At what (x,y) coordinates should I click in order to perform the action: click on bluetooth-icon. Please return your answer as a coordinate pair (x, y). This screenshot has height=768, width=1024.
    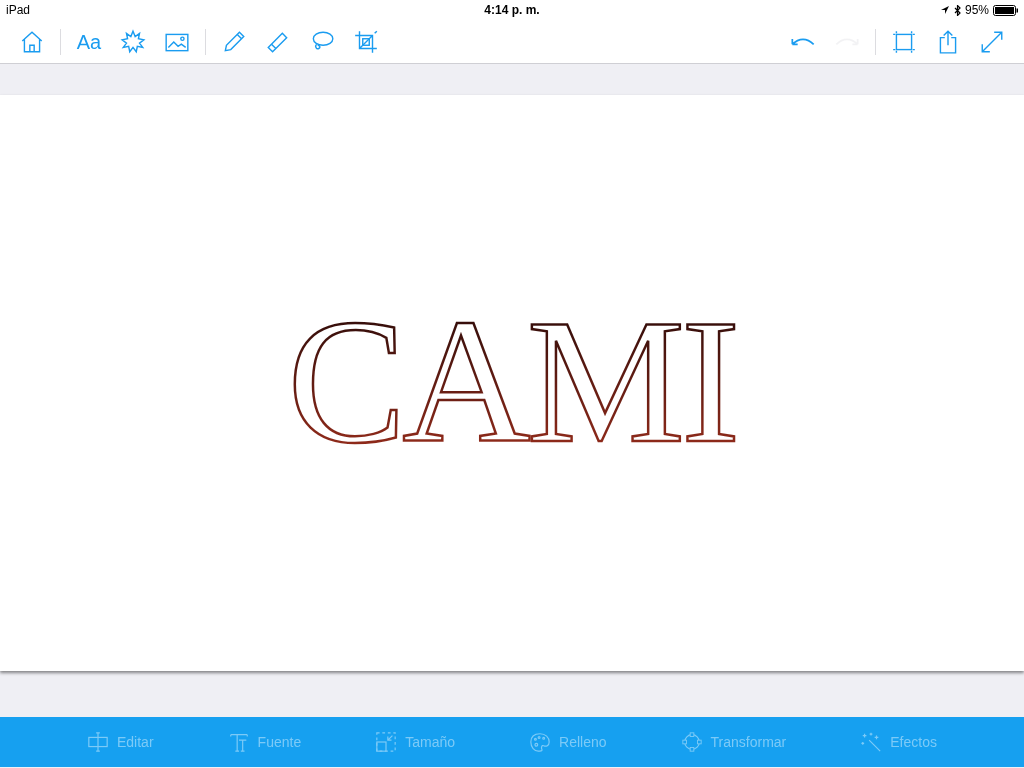
    Looking at the image, I should click on (957, 10).